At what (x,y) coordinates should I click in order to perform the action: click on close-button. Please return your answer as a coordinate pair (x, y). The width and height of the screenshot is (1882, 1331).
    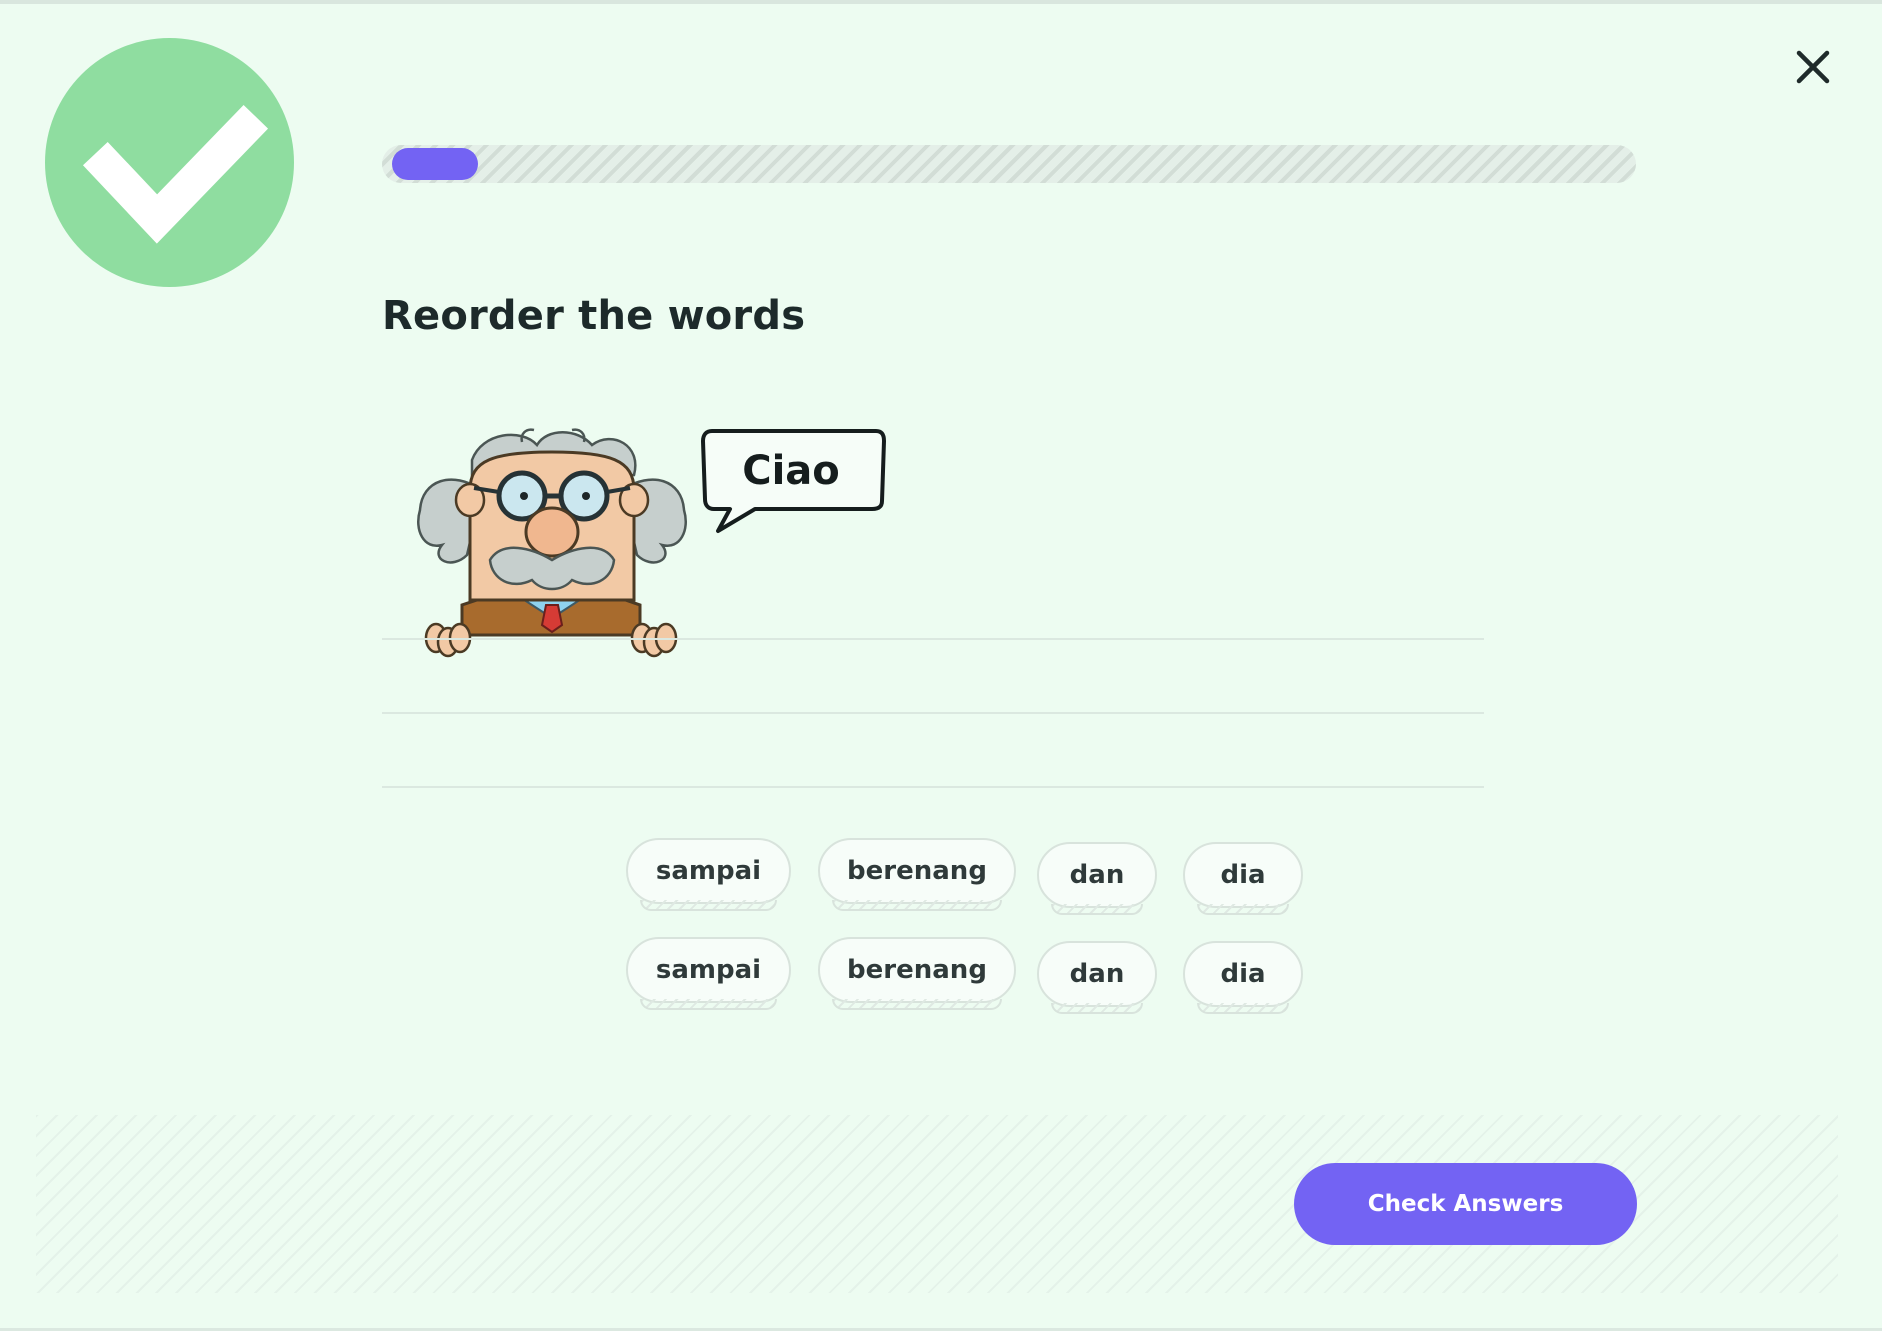
    Looking at the image, I should click on (1813, 67).